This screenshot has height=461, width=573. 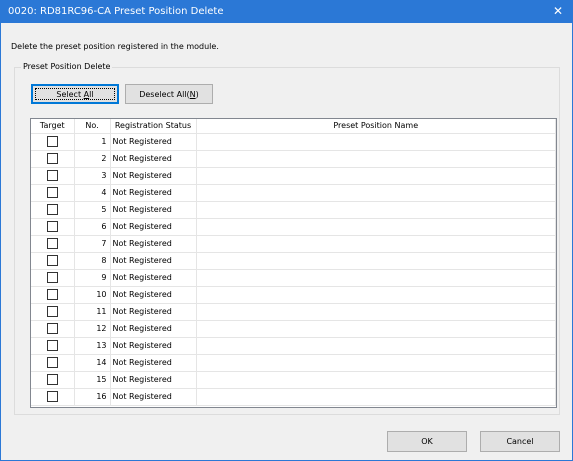 I want to click on row-number: 16, so click(x=92, y=397).